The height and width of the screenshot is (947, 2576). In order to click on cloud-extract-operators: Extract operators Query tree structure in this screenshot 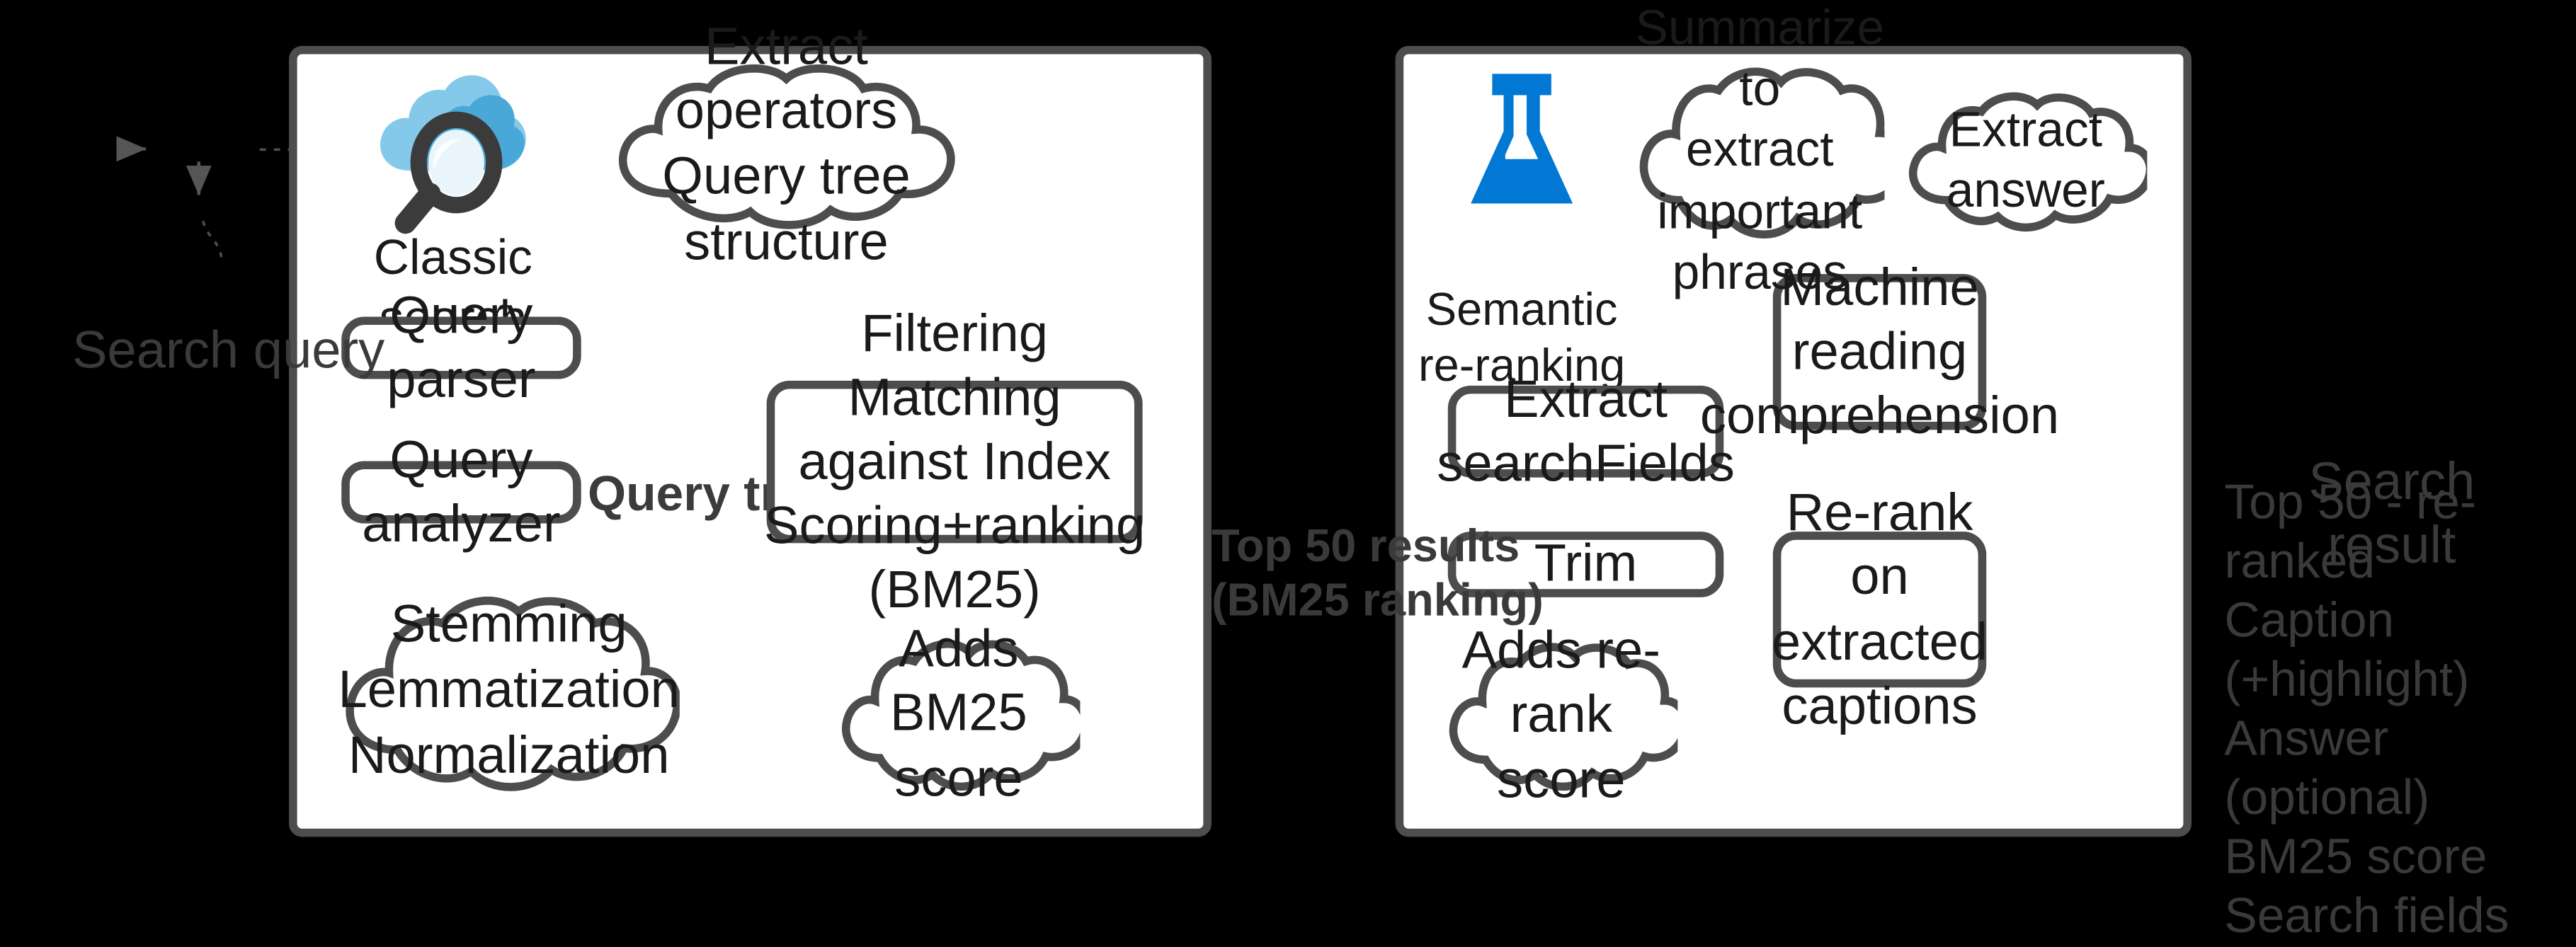, I will do `click(786, 143)`.